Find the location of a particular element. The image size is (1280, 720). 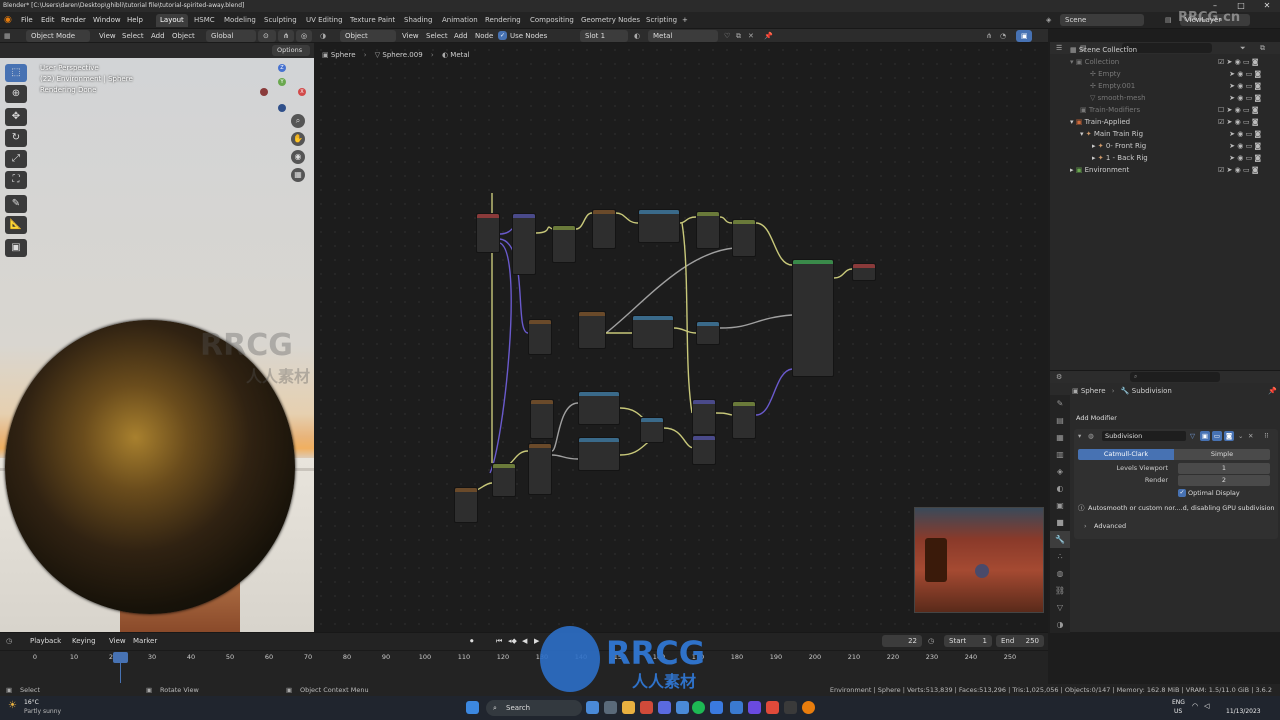

node-menu-select: Select is located at coordinates (437, 36).